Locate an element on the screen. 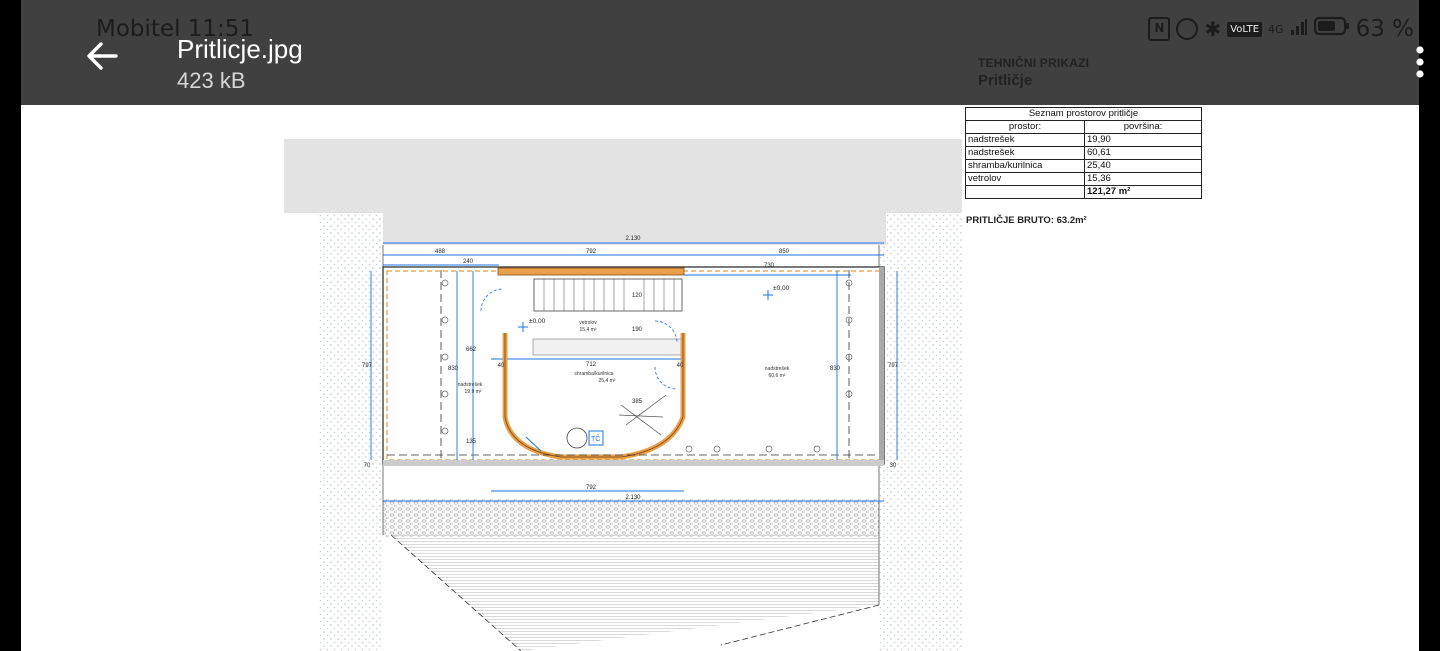 This screenshot has width=1440, height=651. alarm-icon is located at coordinates (1187, 29).